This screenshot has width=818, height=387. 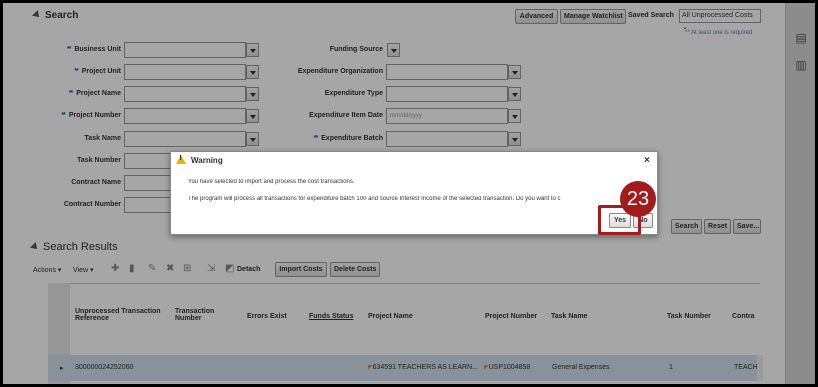 I want to click on close-icon: ×, so click(x=647, y=160).